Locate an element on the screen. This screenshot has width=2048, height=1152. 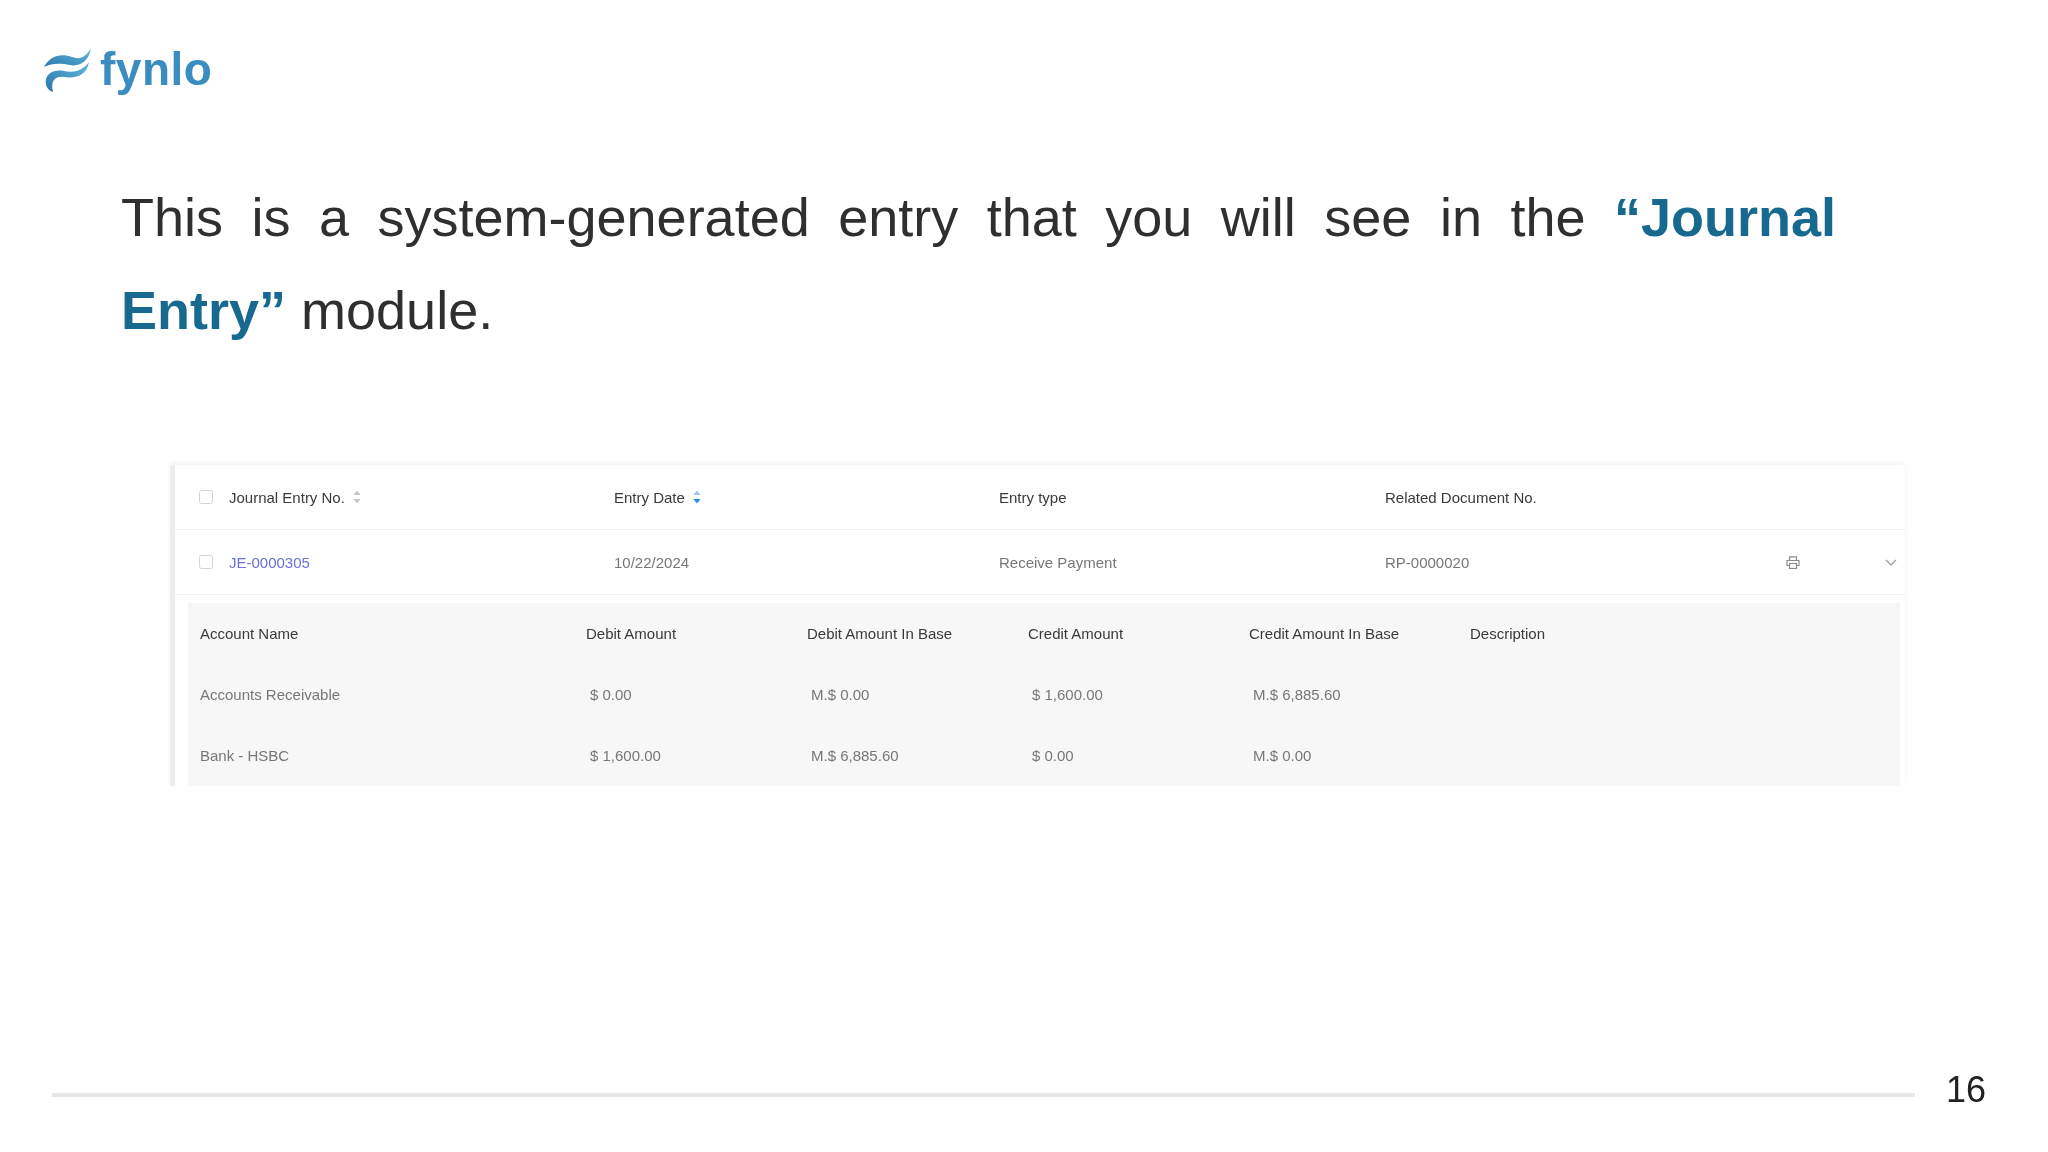
column-header: Debit Amount In Base is located at coordinates (880, 633).